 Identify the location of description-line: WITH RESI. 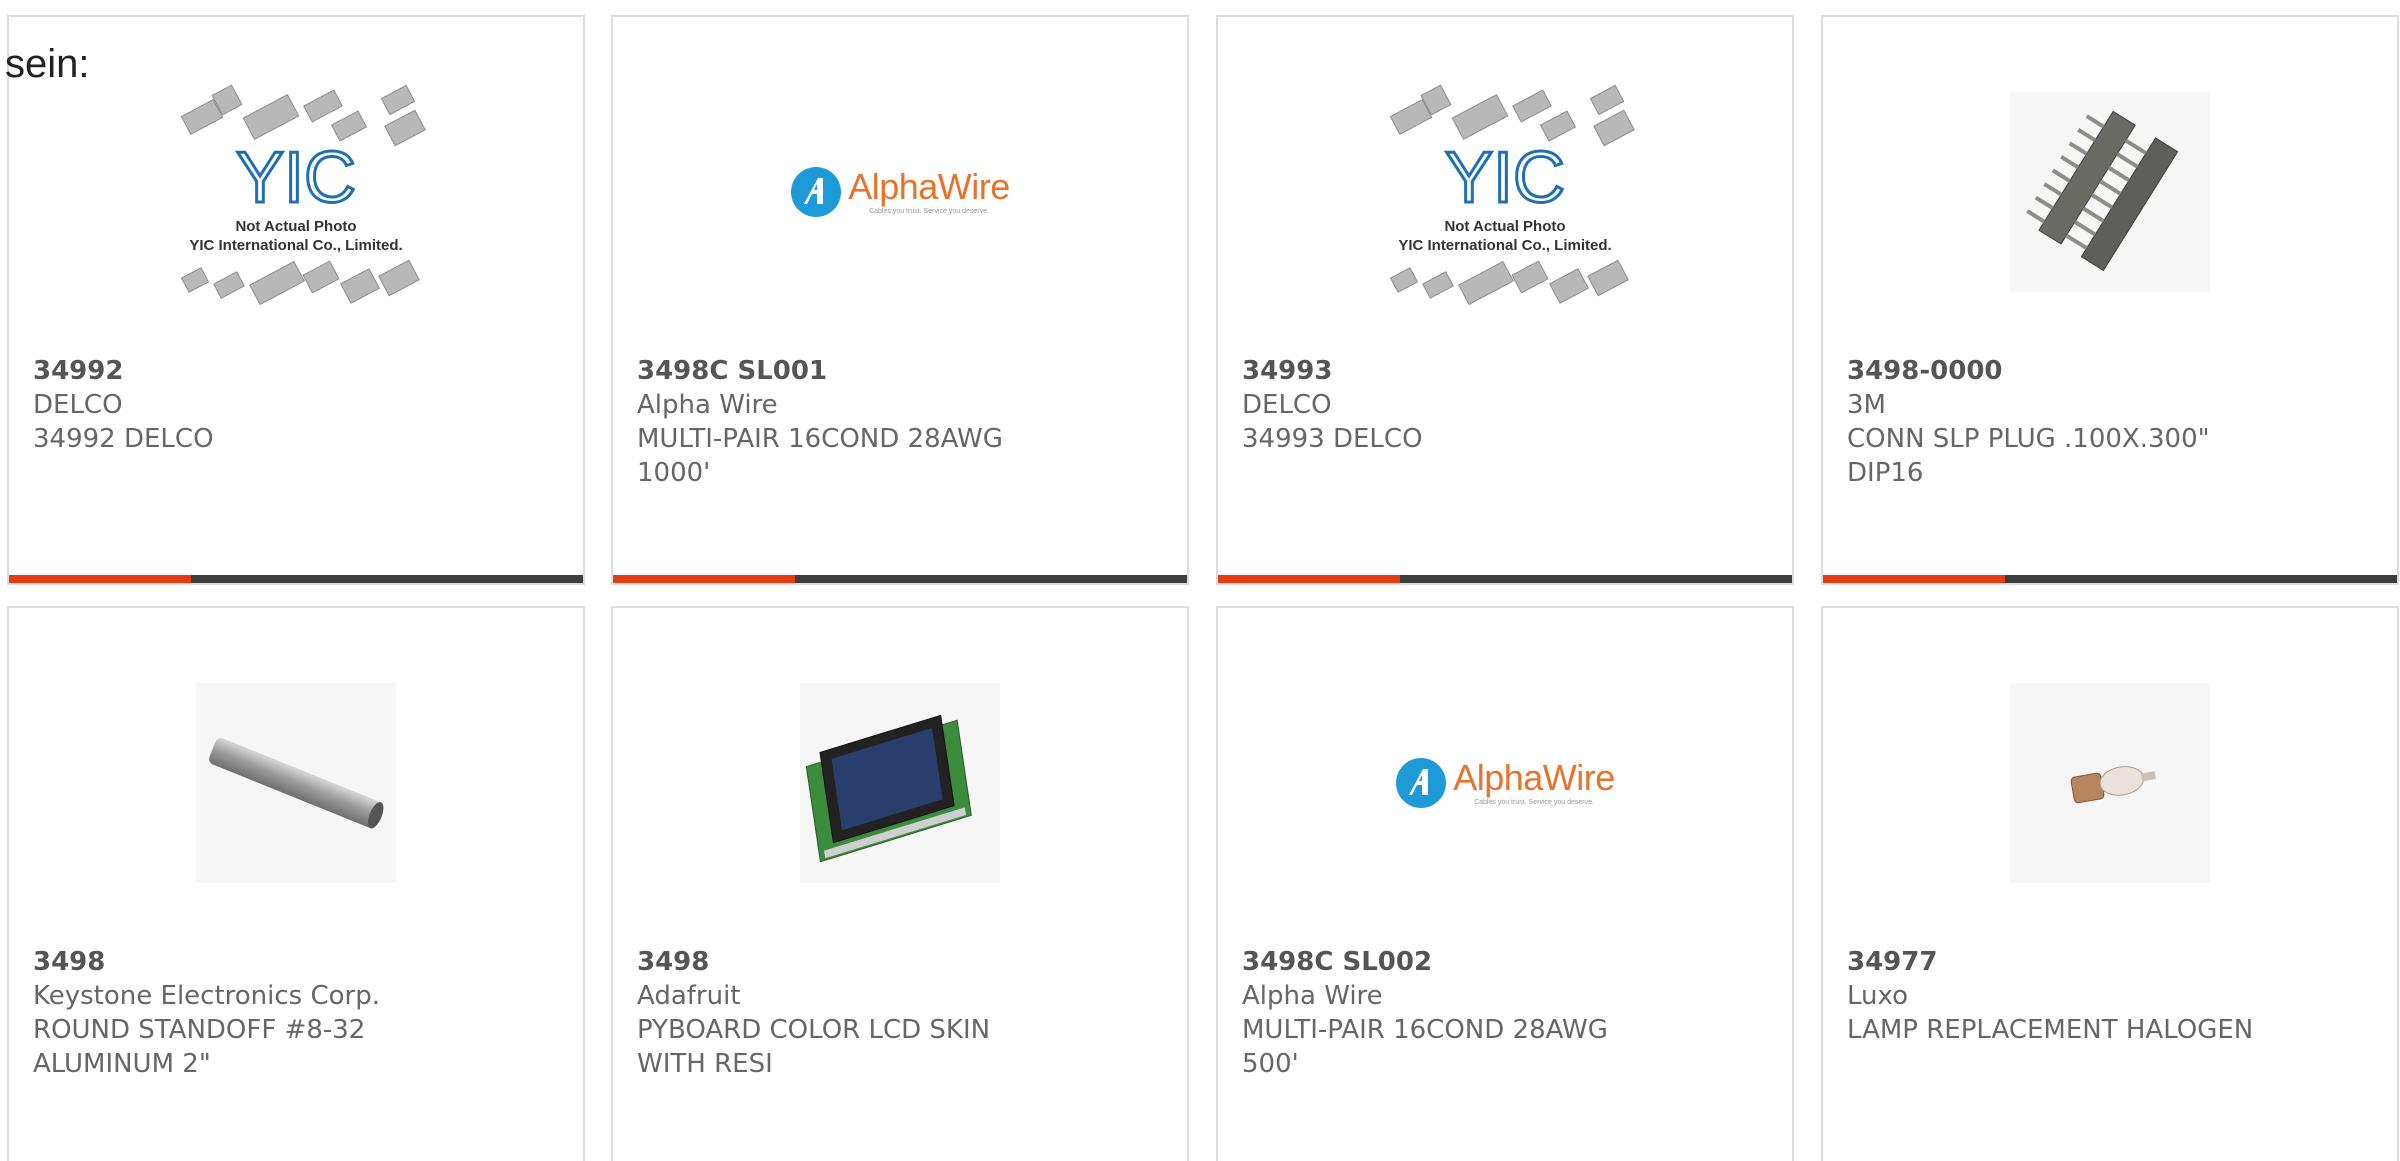
(705, 1064).